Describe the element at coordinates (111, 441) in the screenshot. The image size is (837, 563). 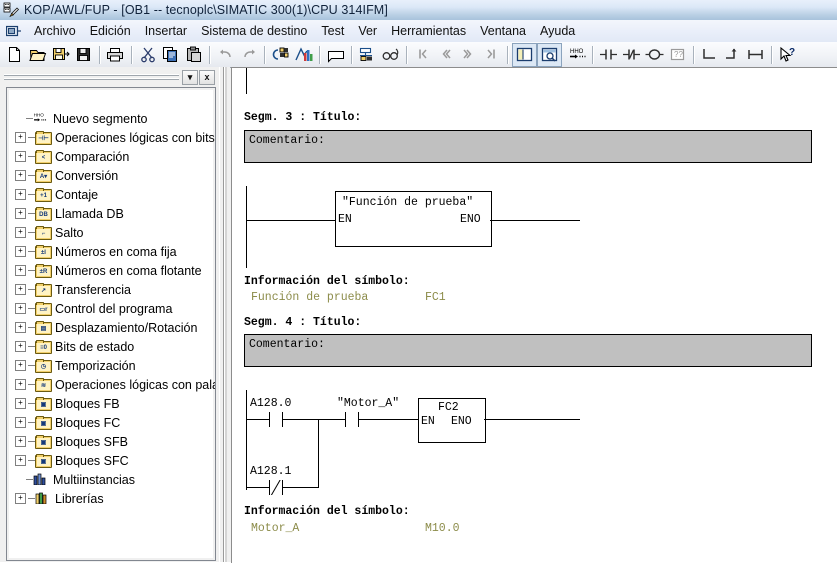
I see `tree-item-bloques-sfb: + ▣ Bloques SFB` at that location.